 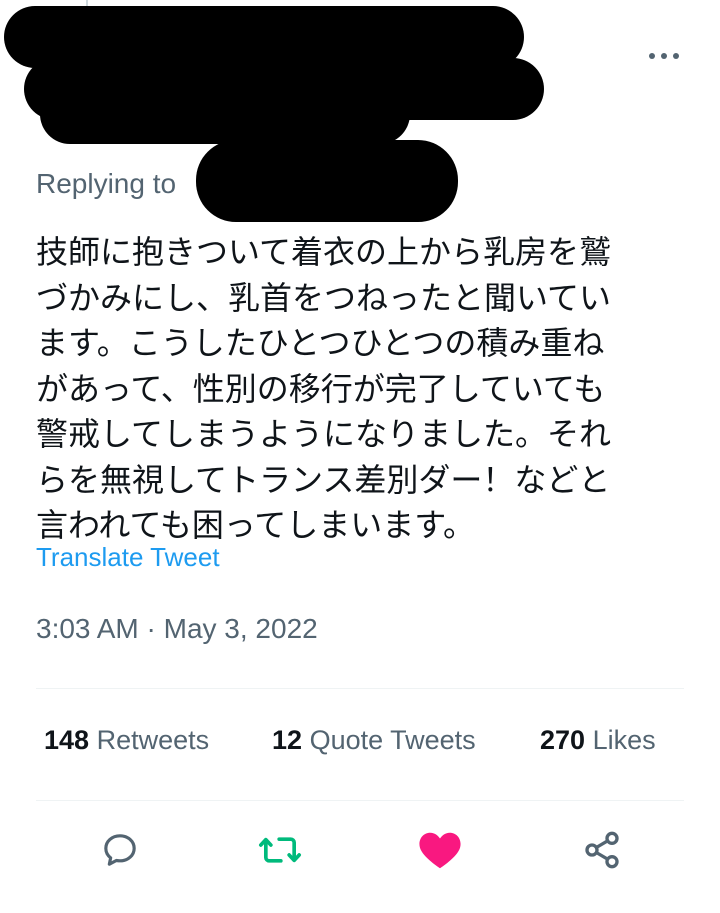 What do you see at coordinates (153, 740) in the screenshot?
I see `retweets-label: Retweets` at bounding box center [153, 740].